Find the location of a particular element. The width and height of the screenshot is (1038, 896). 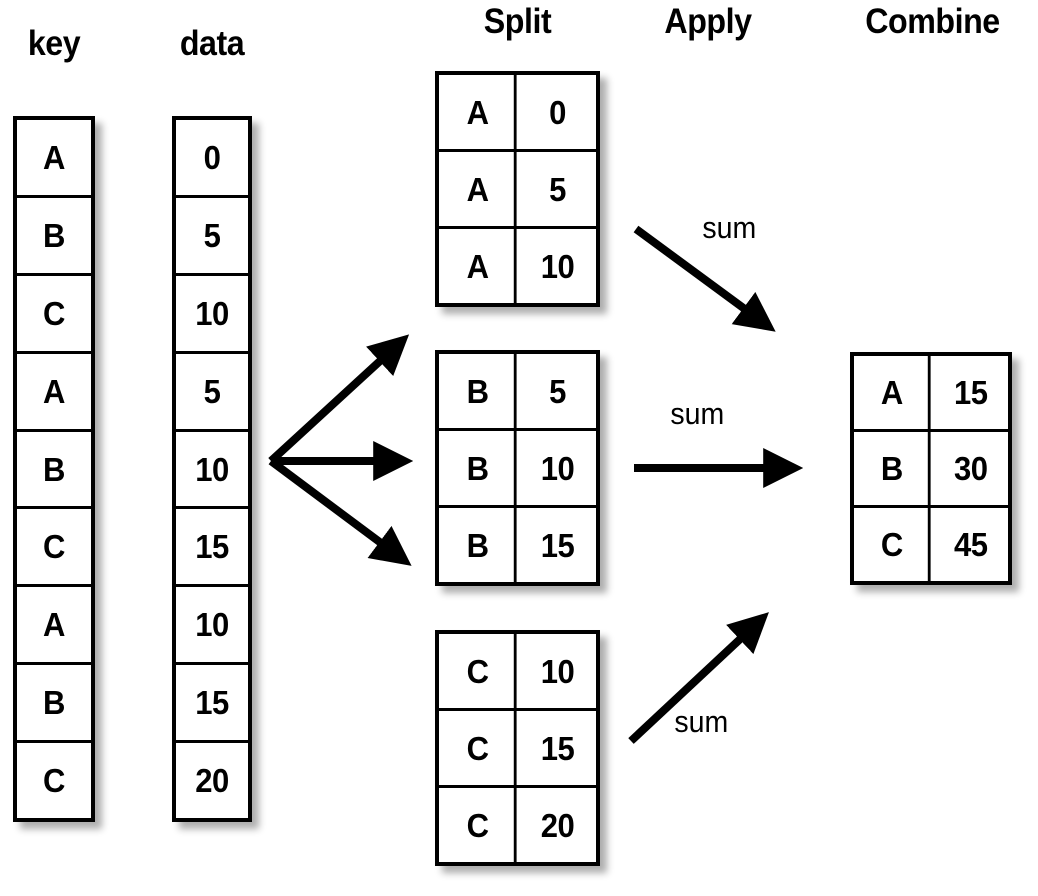

key-column-heading: key is located at coordinates (54, 43).